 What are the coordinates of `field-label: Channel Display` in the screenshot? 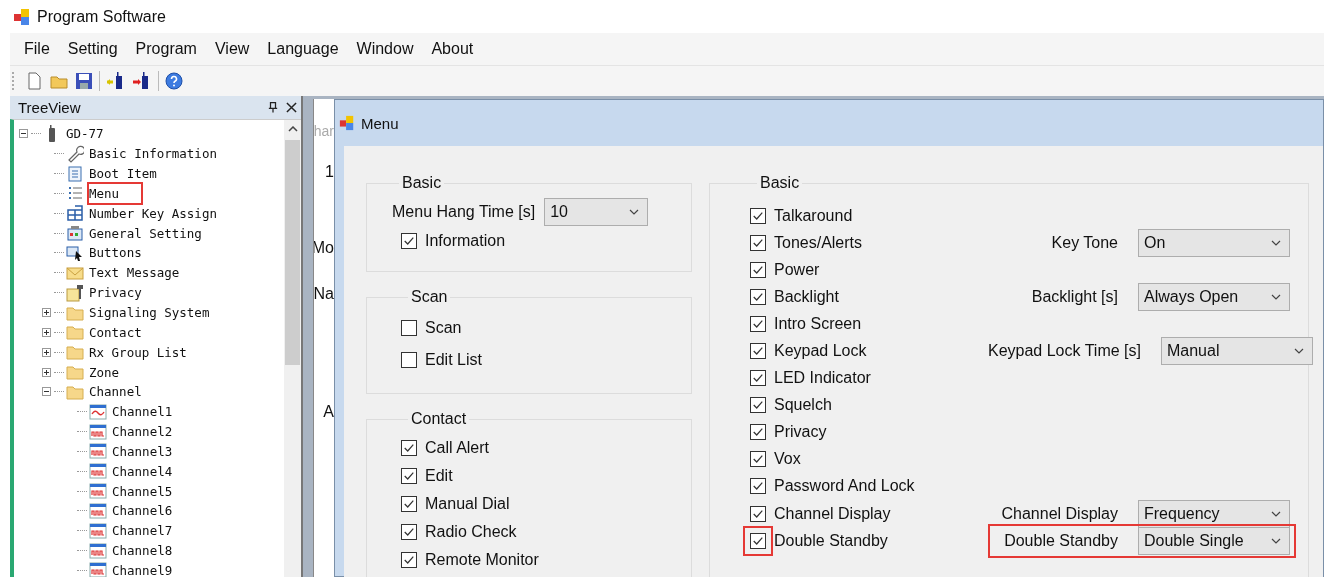 It's located at (1059, 513).